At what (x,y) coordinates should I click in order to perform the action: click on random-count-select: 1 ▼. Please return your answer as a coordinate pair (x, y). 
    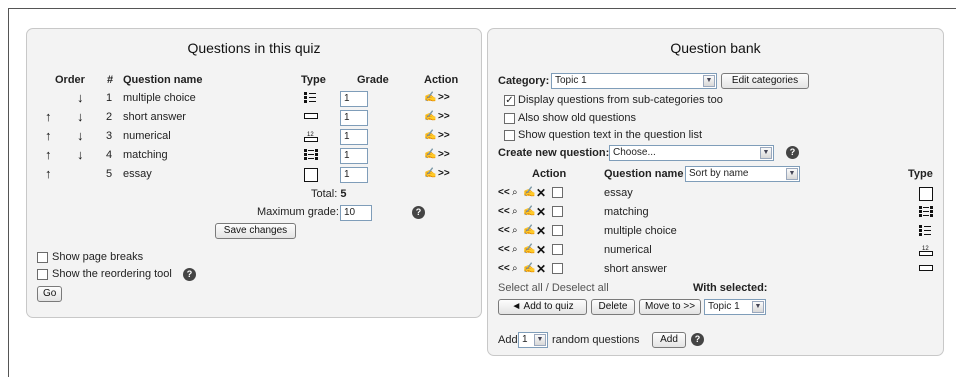
    Looking at the image, I should click on (533, 340).